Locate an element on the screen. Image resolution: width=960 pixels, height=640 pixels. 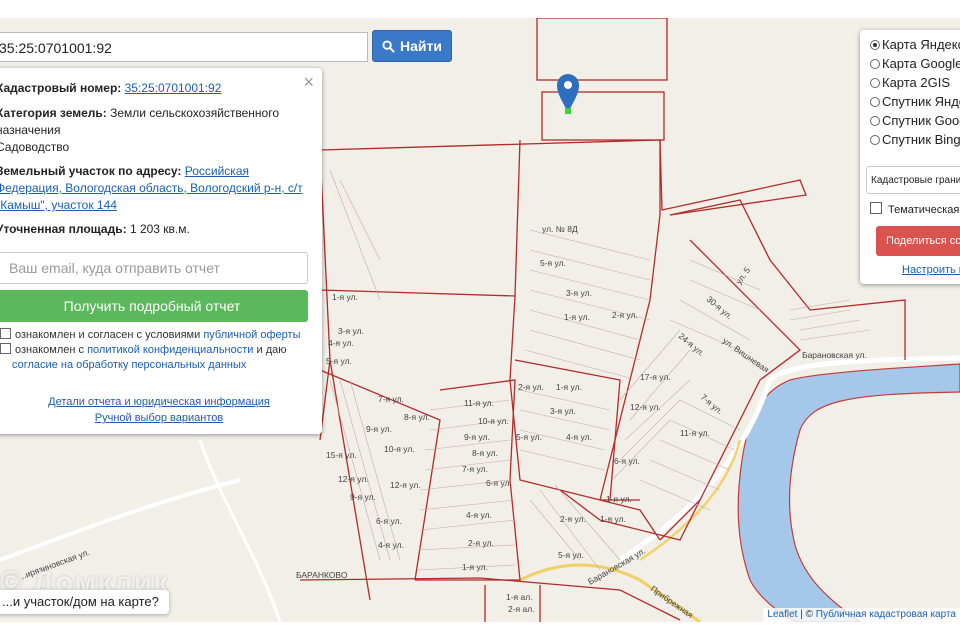
category-label: Категория земель: is located at coordinates (53, 113).